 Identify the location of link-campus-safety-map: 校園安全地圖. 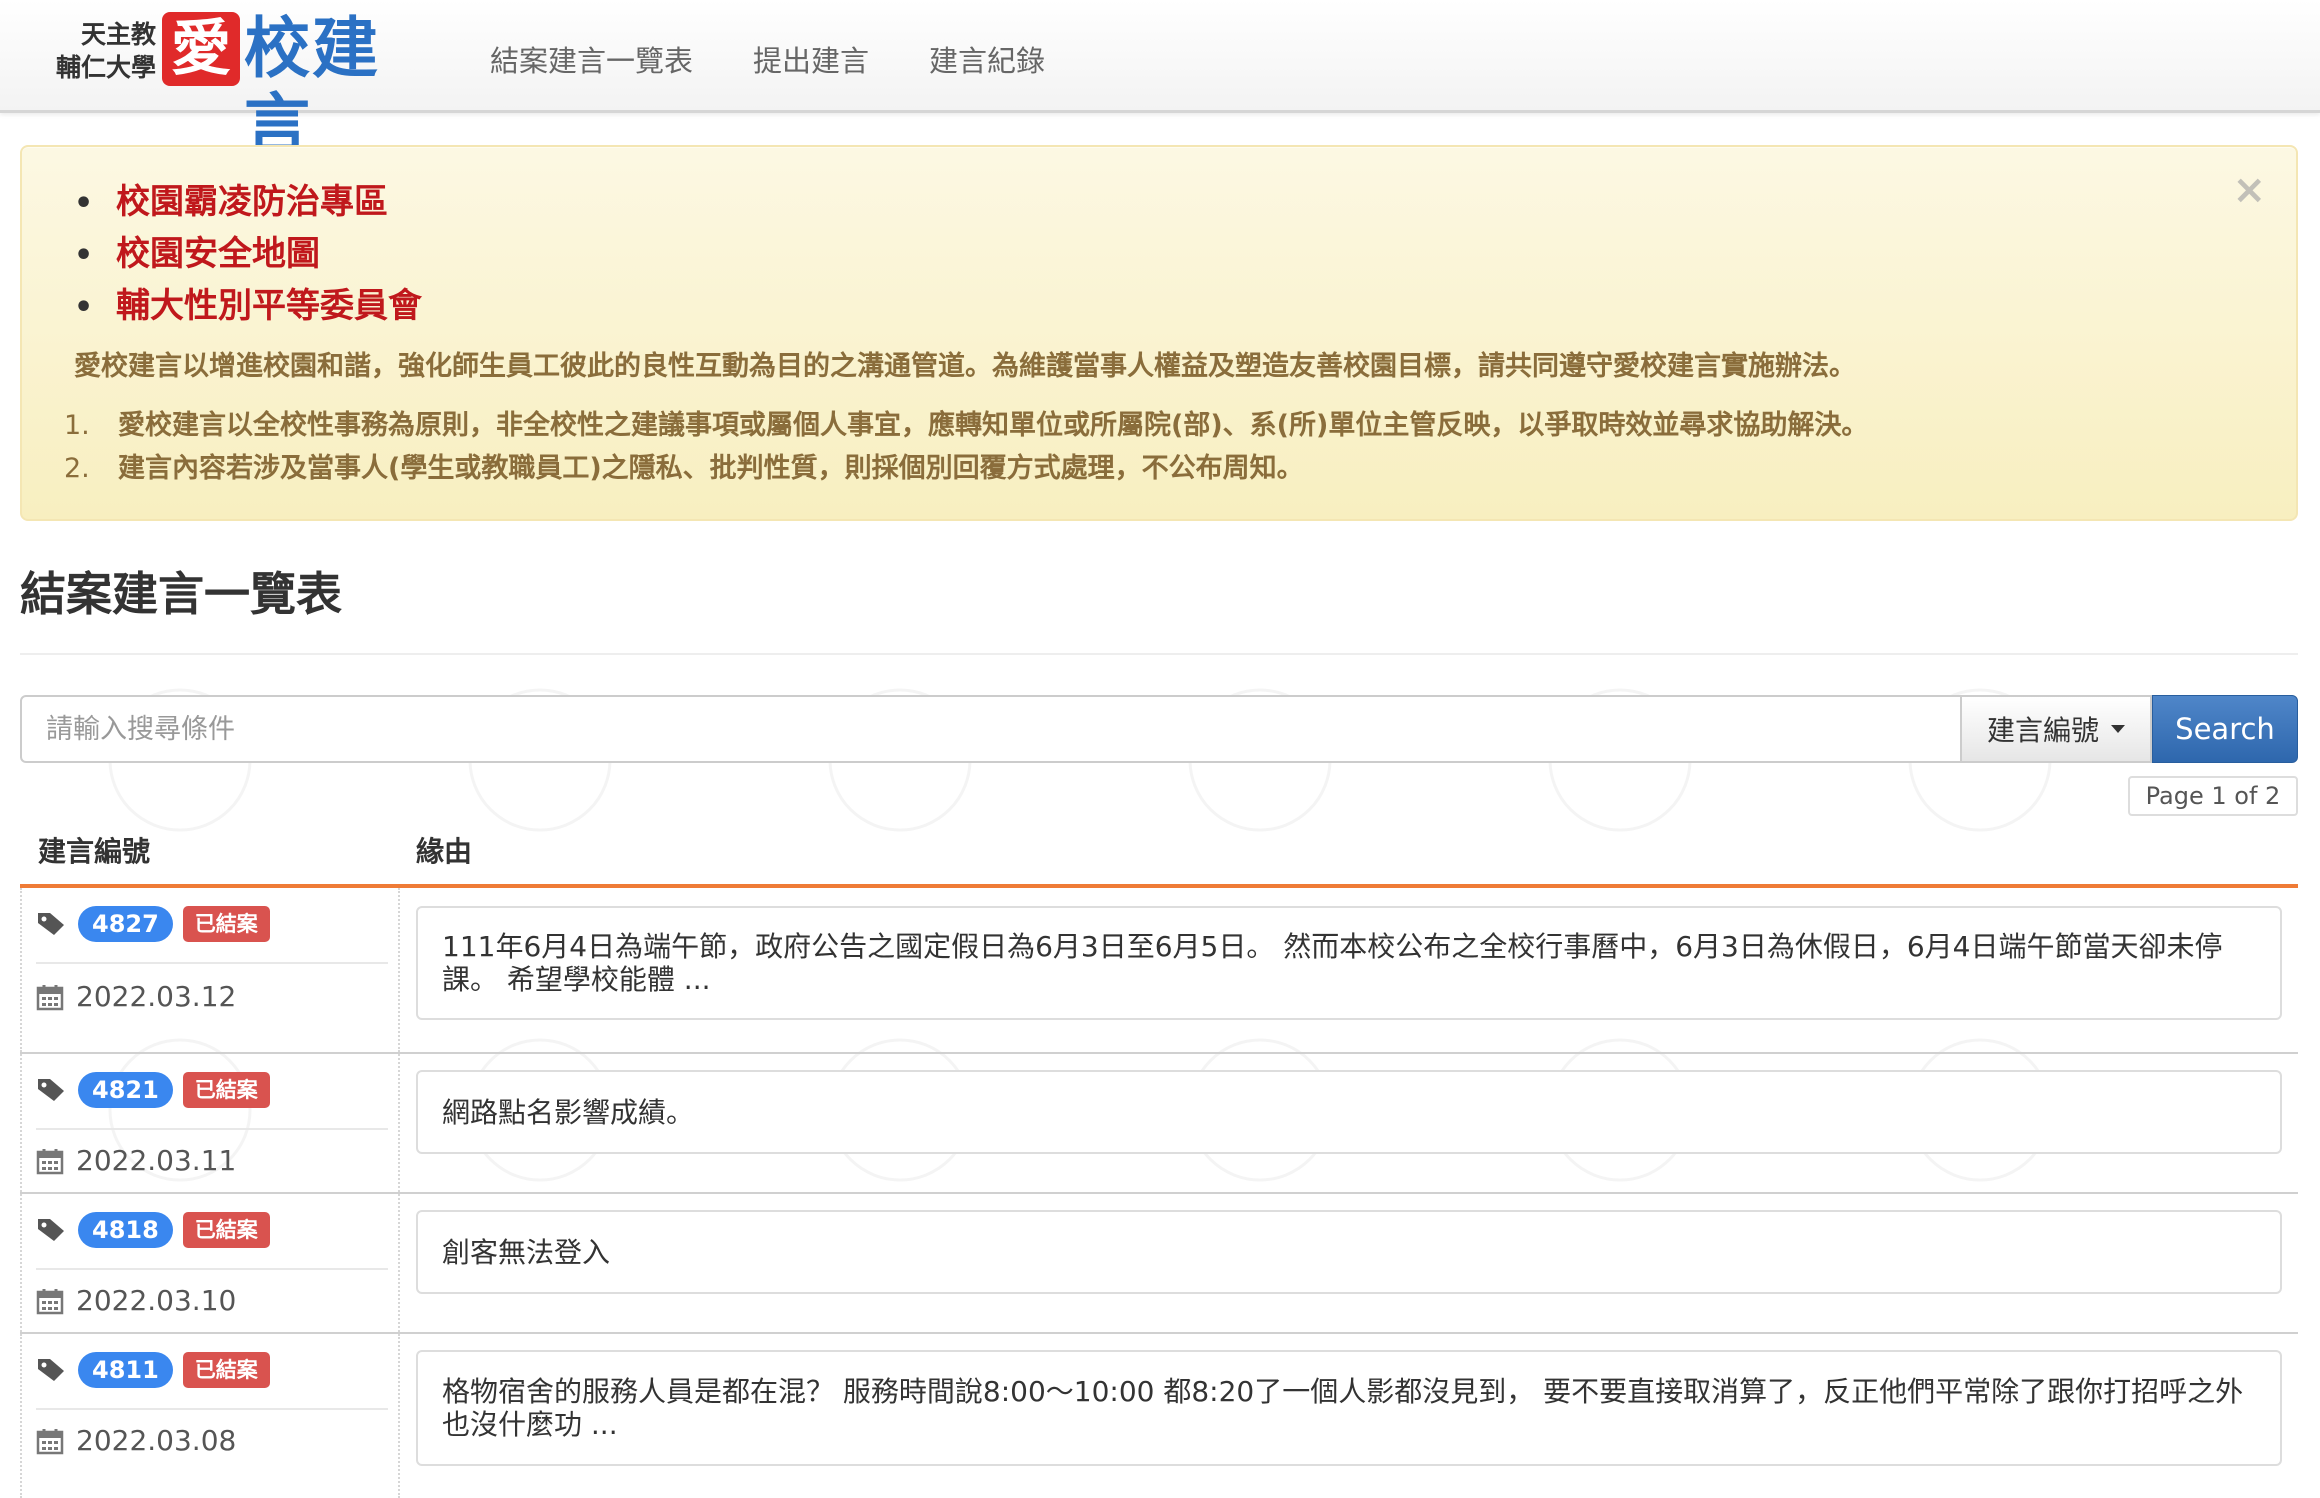
(248, 255).